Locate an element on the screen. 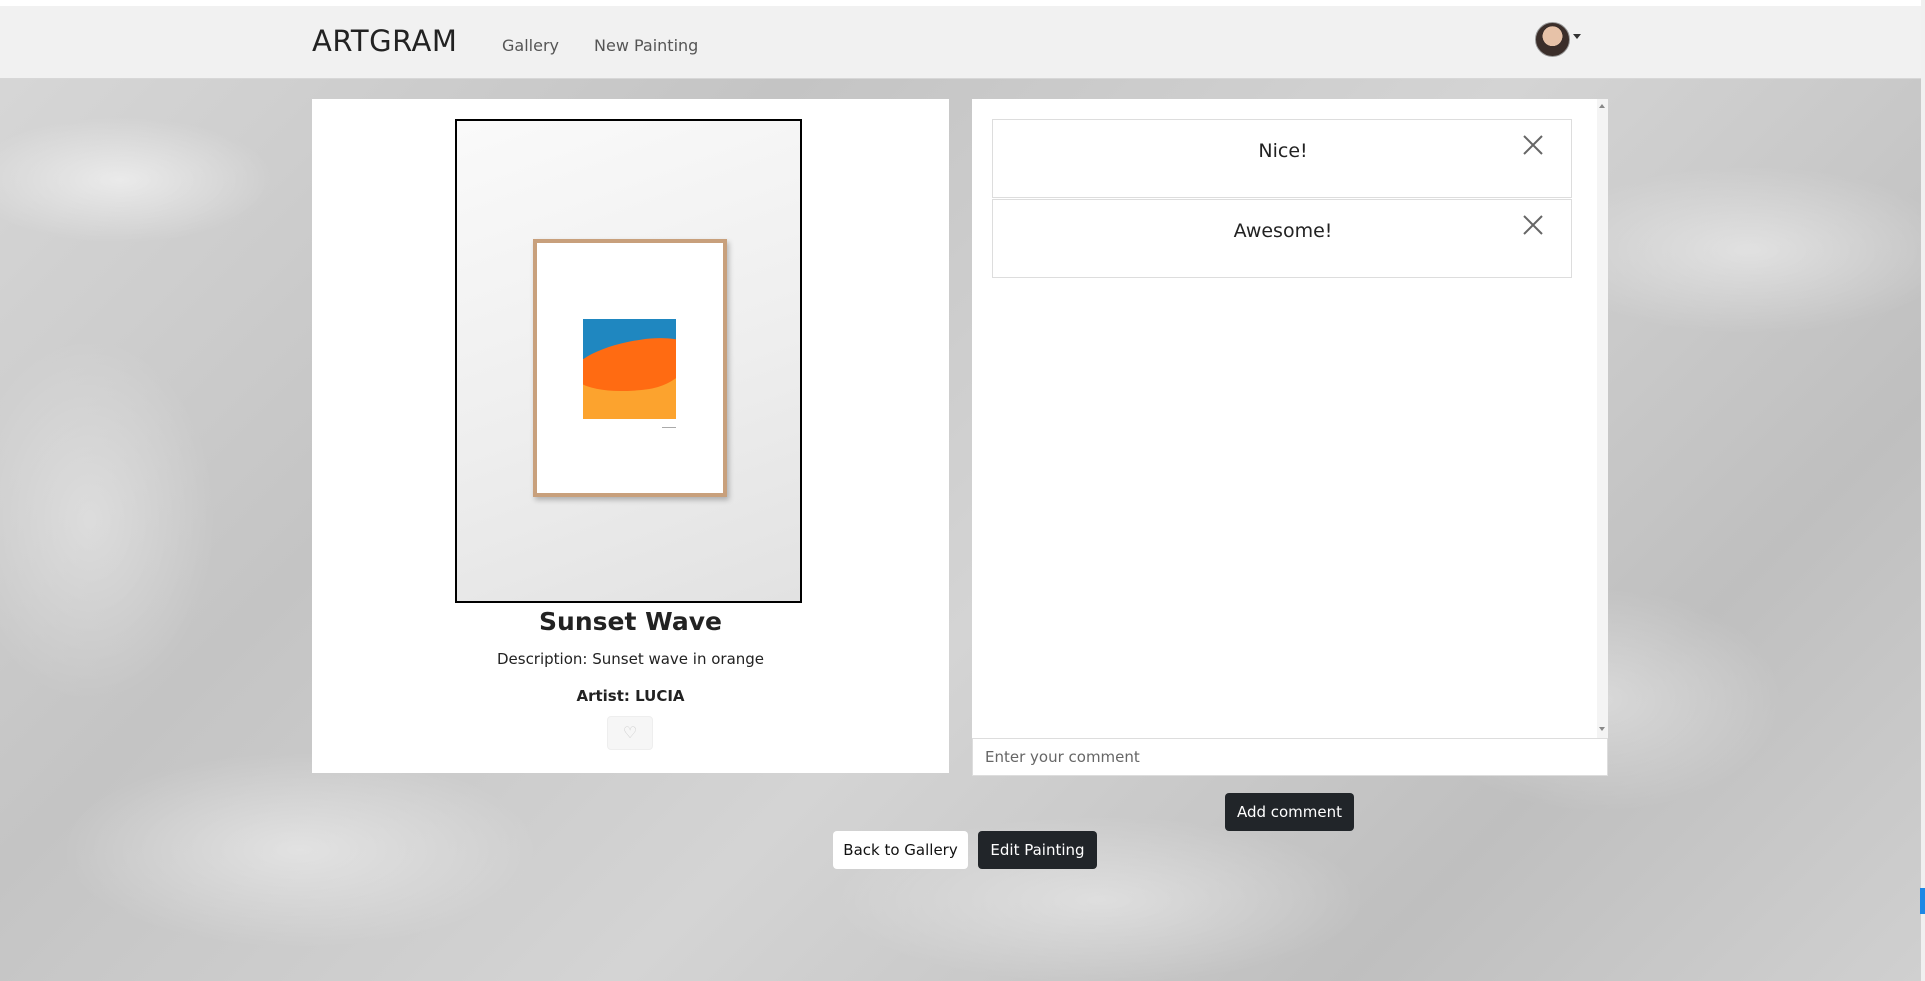 The height and width of the screenshot is (981, 1925). comment-item: Awesome! is located at coordinates (1282, 238).